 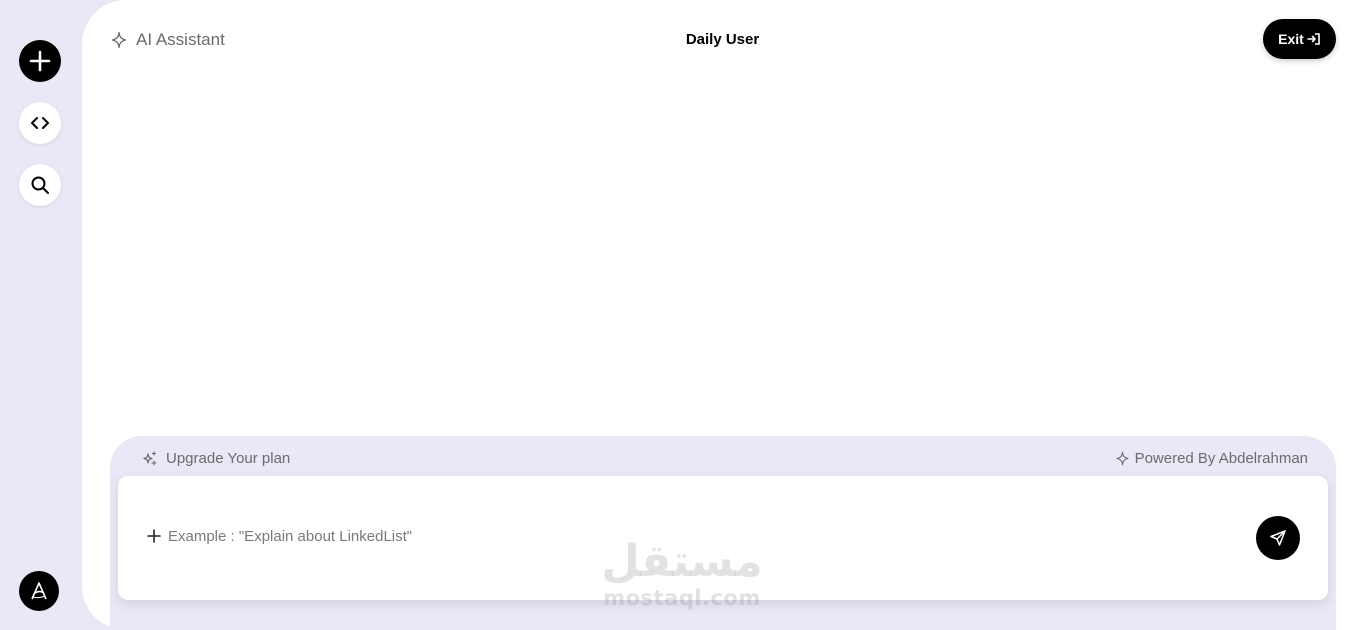 What do you see at coordinates (1221, 458) in the screenshot?
I see `powered-by-label: Powered By Abdelrahman` at bounding box center [1221, 458].